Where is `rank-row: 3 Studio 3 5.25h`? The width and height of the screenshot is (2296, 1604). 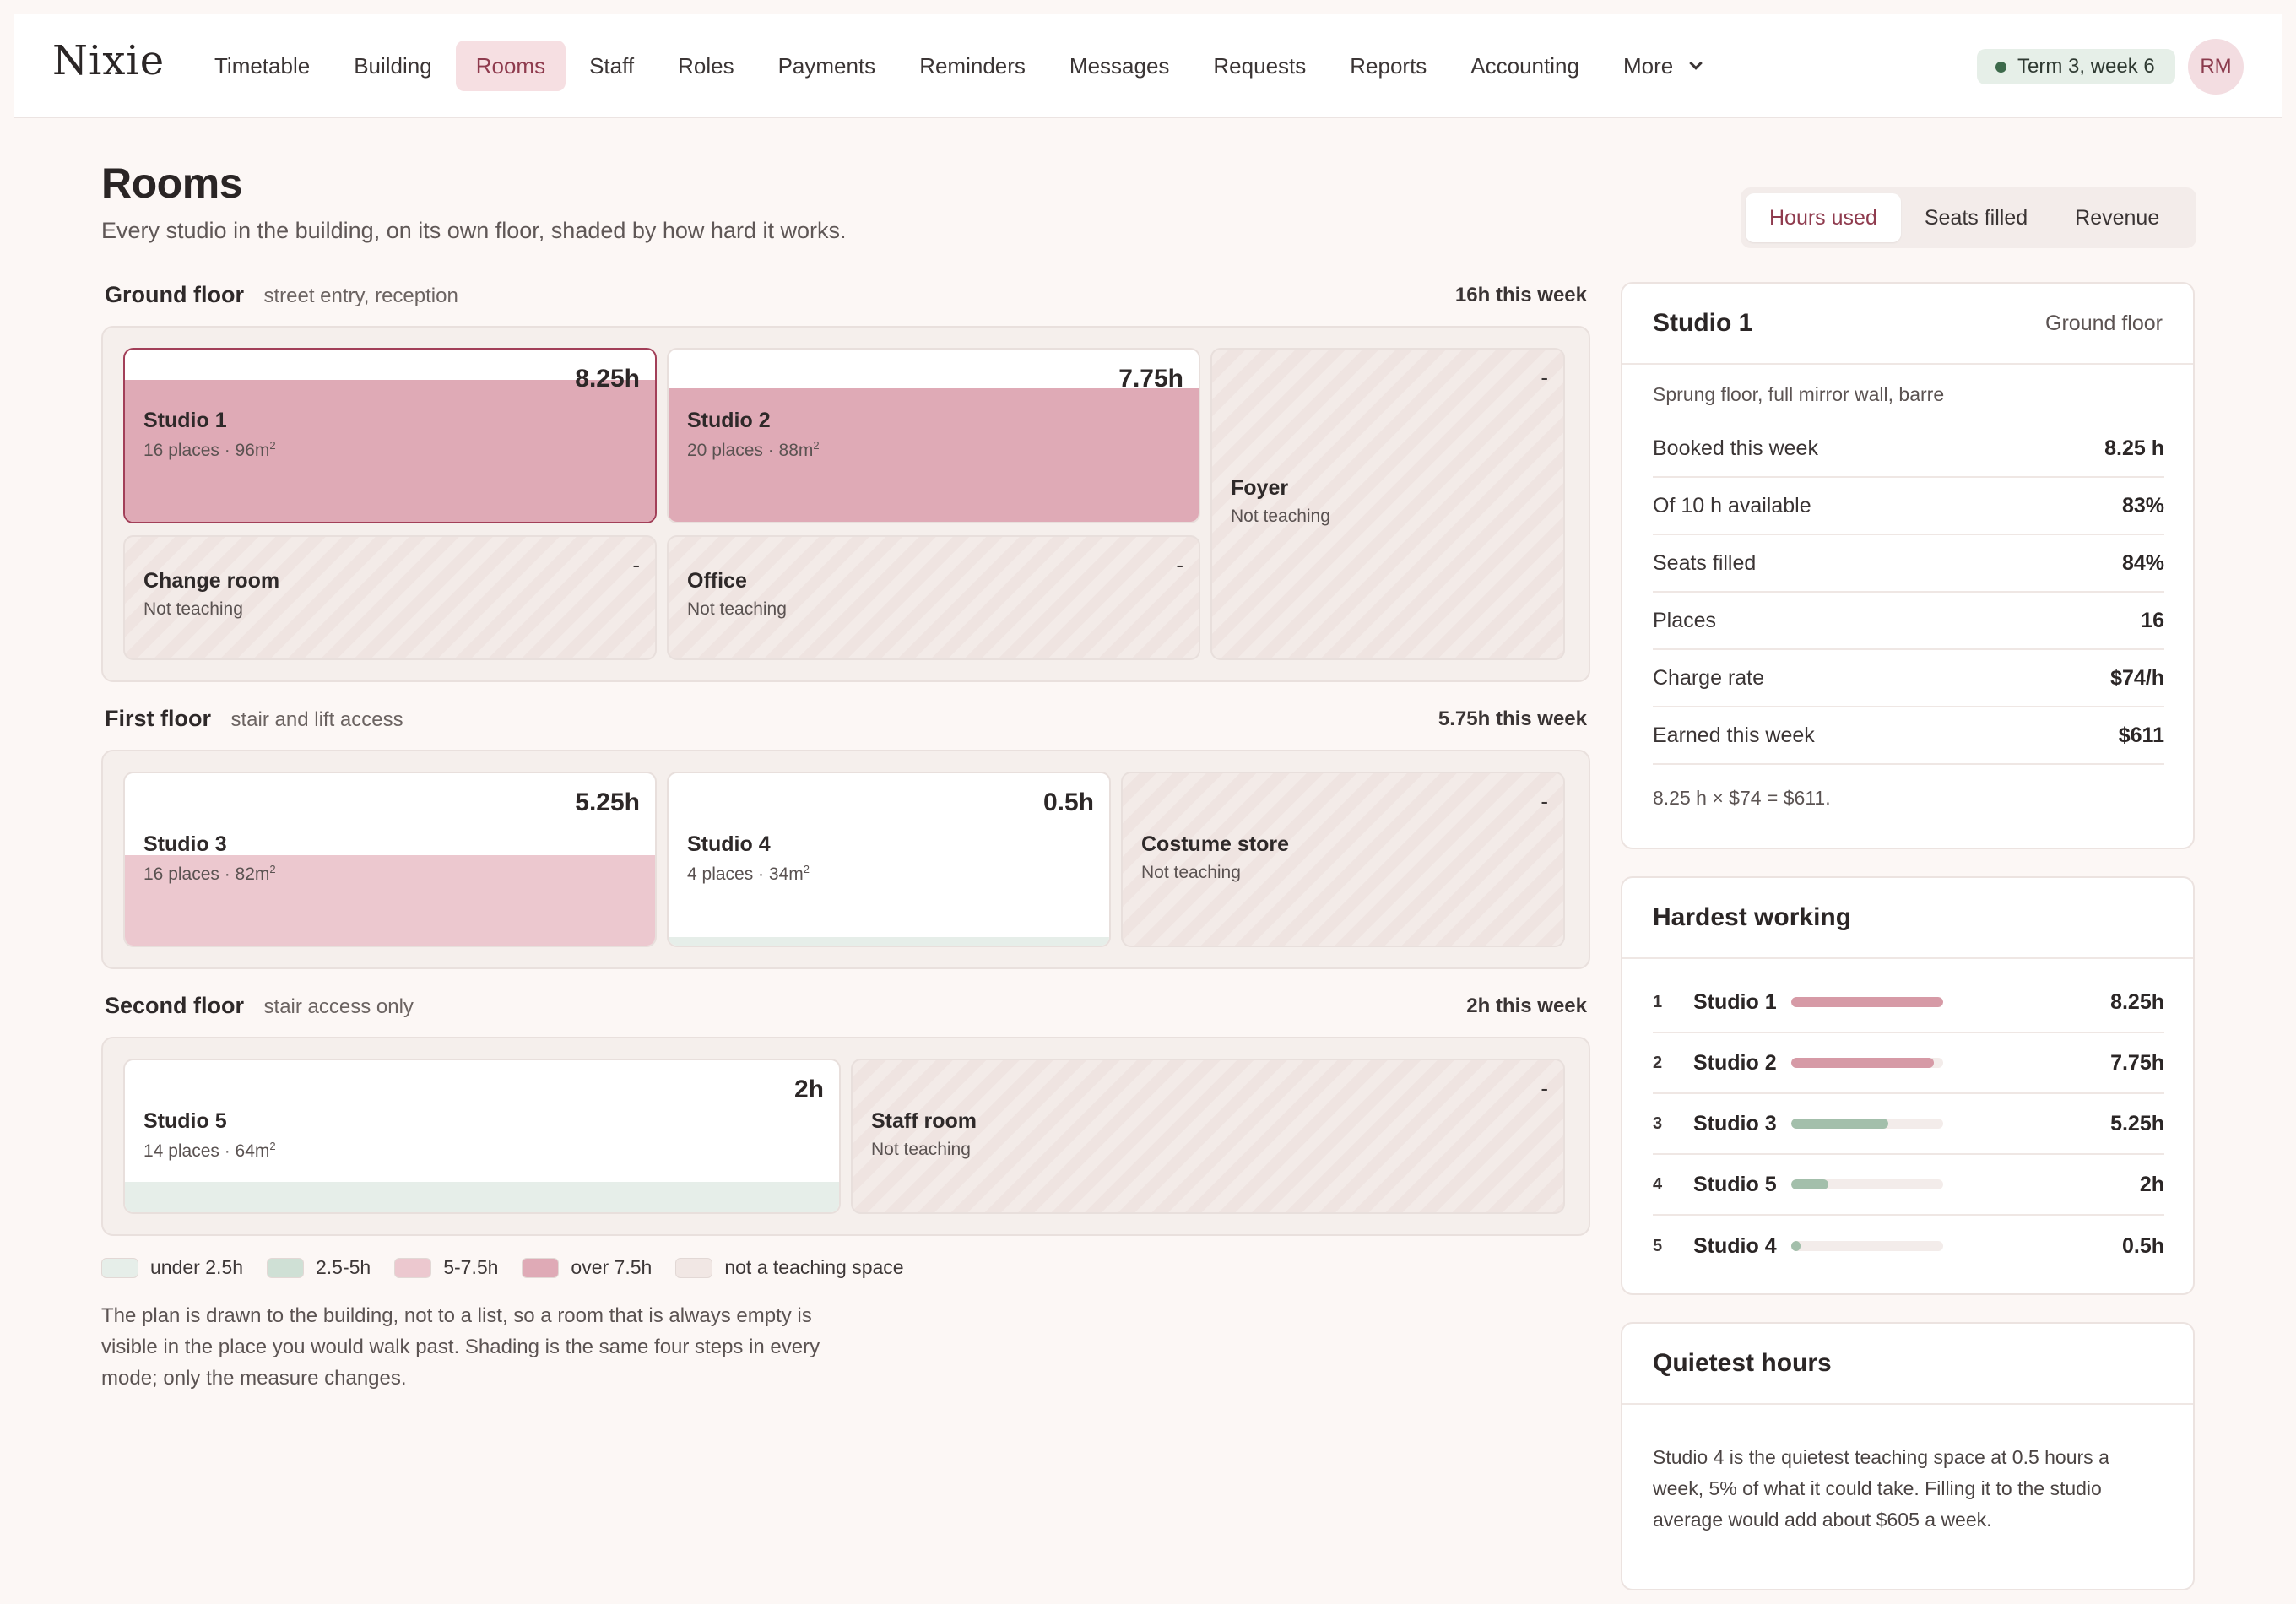 rank-row: 3 Studio 3 5.25h is located at coordinates (1908, 1125).